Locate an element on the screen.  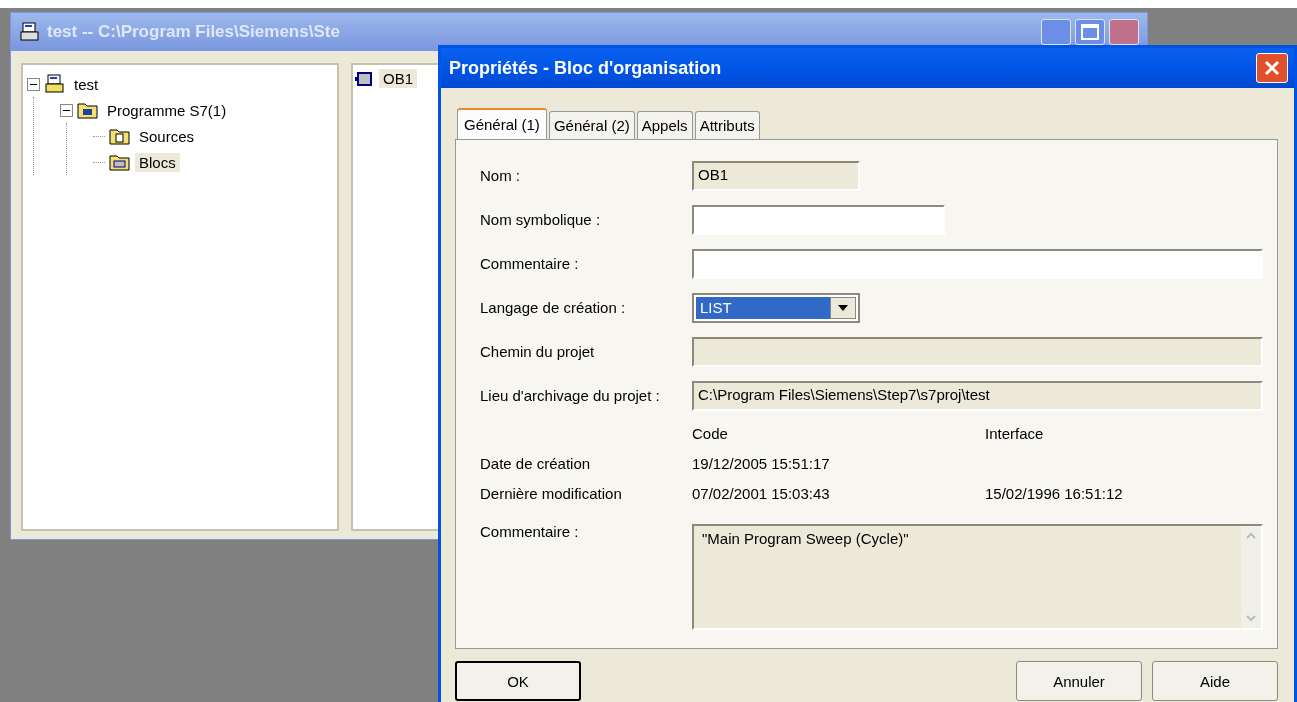
date-value: 15/02/1996 16:51:12 is located at coordinates (1054, 493).